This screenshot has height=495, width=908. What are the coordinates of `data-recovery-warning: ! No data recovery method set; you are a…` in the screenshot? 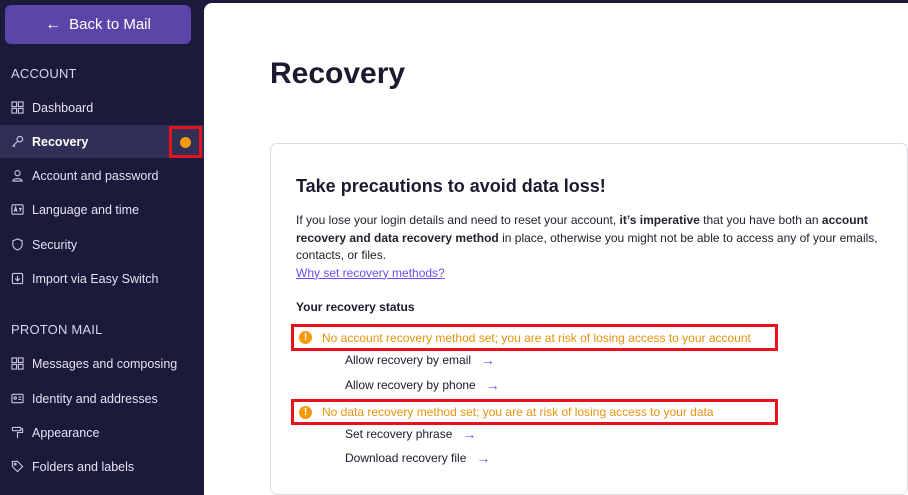 It's located at (534, 412).